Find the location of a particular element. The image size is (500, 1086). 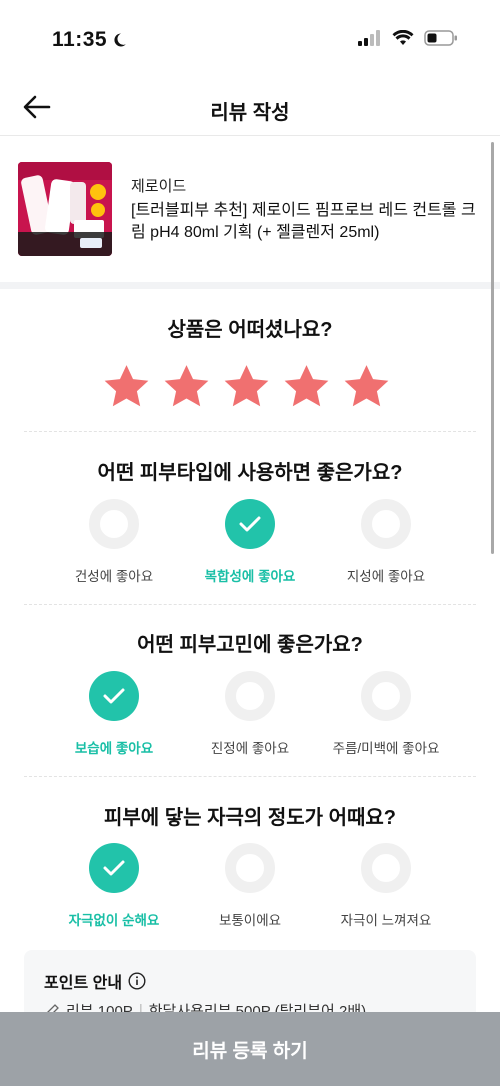

status-bar: 11:35 is located at coordinates (250, 40).